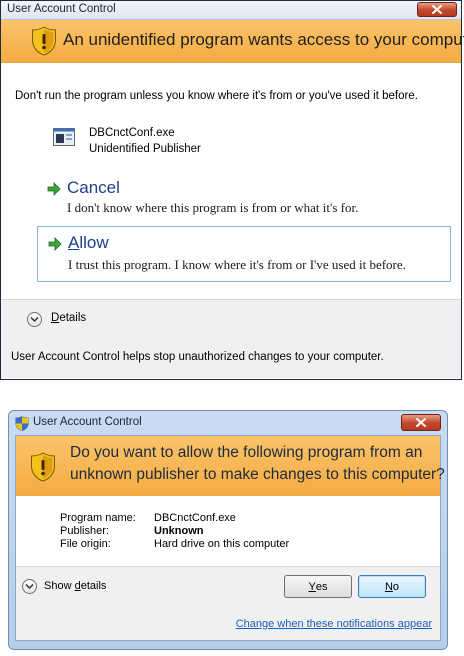 The width and height of the screenshot is (464, 656). What do you see at coordinates (334, 624) in the screenshot?
I see `change-notifications-link: Change when these notifications appear` at bounding box center [334, 624].